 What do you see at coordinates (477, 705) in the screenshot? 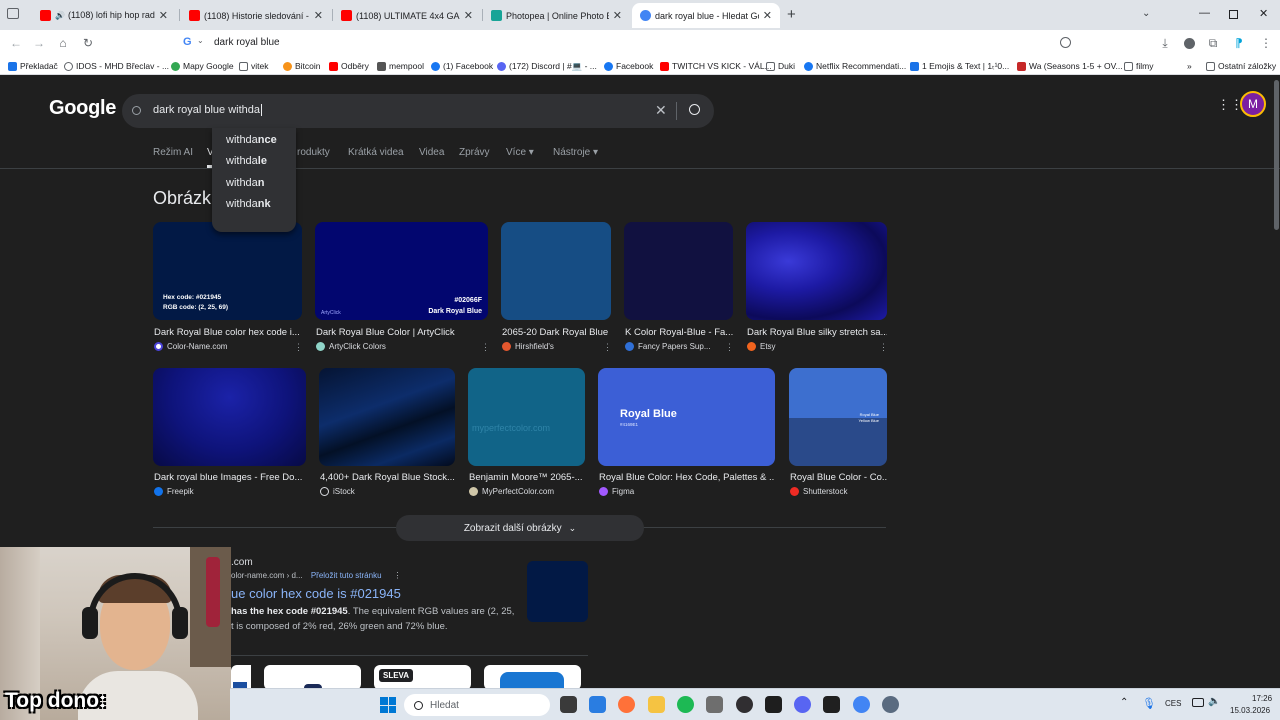
I see `taskbar-search: Hledat` at bounding box center [477, 705].